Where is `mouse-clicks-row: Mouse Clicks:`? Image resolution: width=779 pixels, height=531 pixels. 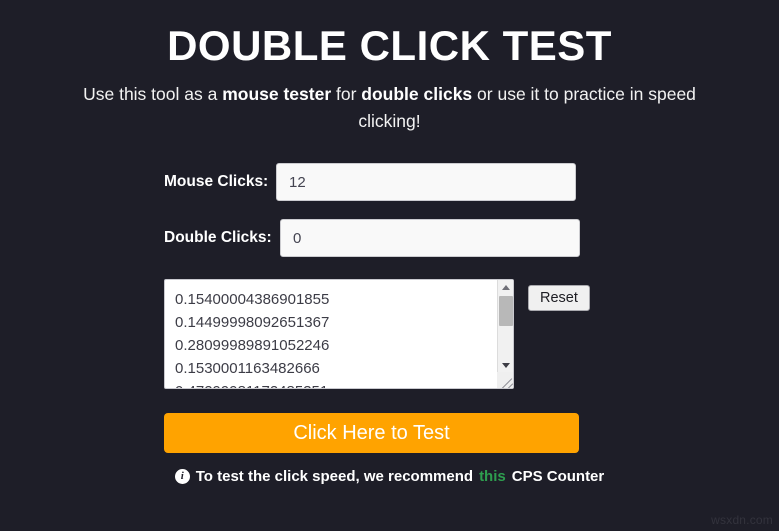
mouse-clicks-row: Mouse Clicks: is located at coordinates (389, 182).